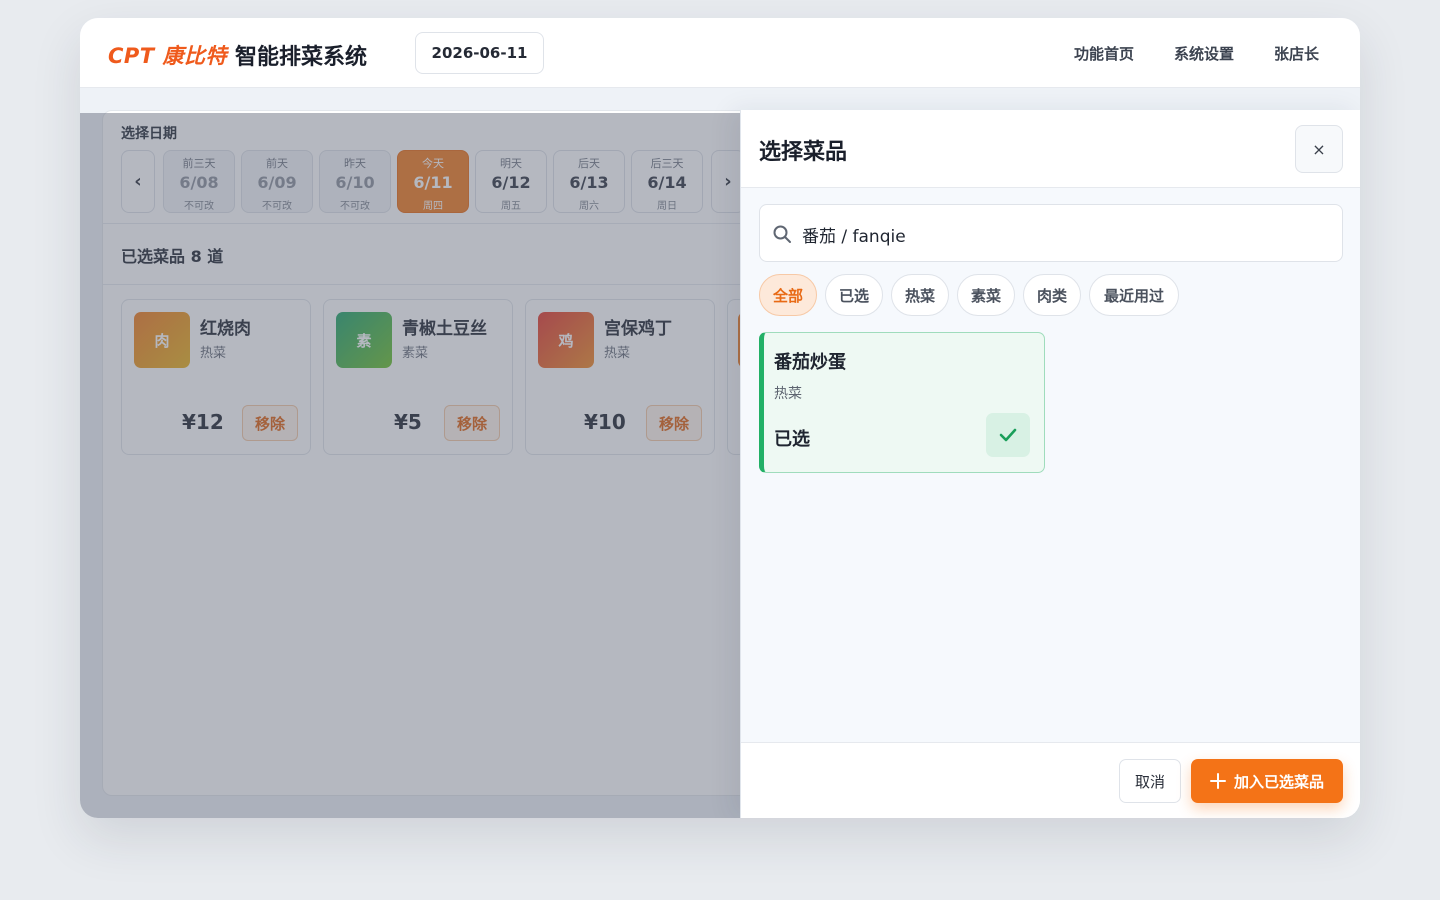 This screenshot has height=900, width=1440. I want to click on selected-toggle, so click(1008, 435).